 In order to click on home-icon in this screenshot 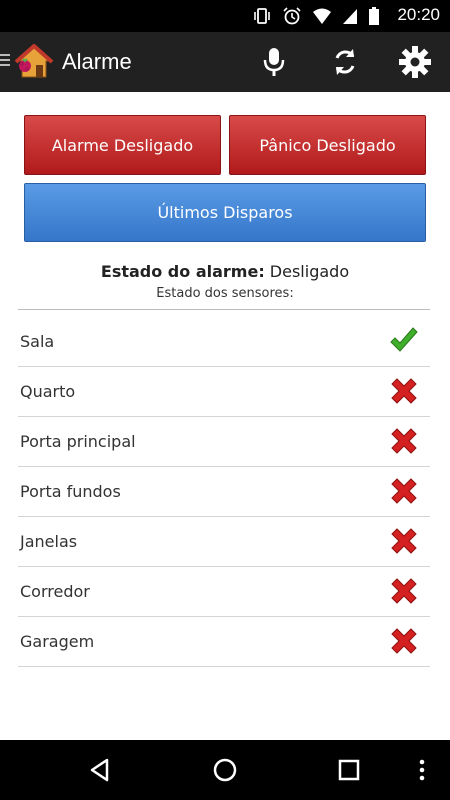, I will do `click(225, 770)`.